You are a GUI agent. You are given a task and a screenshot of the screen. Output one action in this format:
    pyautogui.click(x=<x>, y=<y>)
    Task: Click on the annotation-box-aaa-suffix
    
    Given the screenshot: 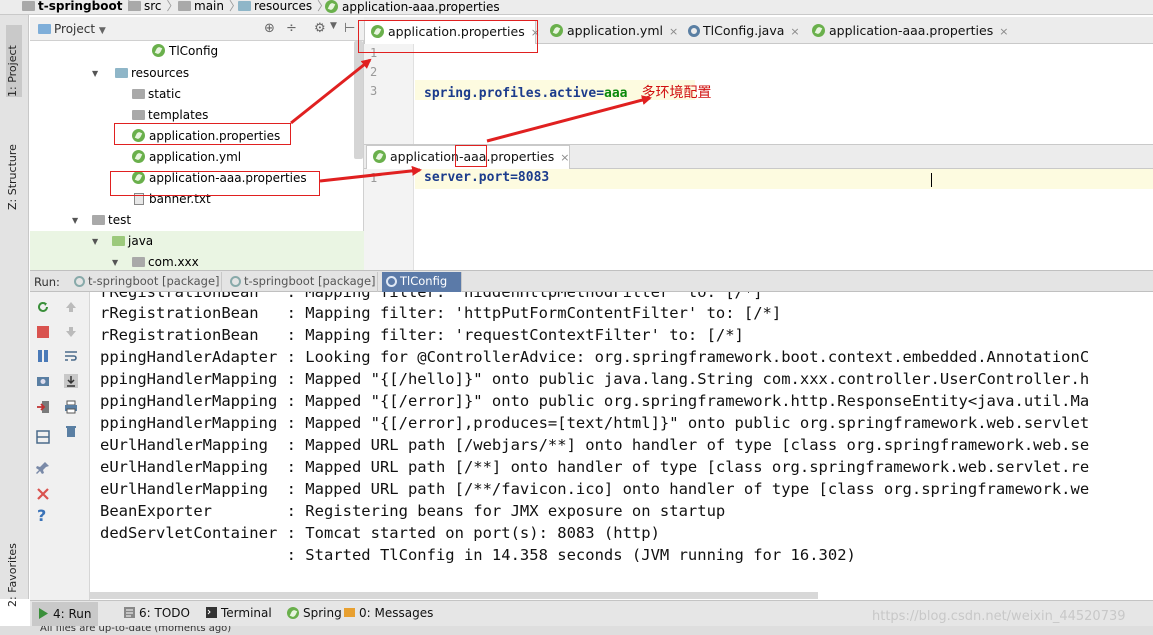 What is the action you would take?
    pyautogui.click(x=471, y=156)
    